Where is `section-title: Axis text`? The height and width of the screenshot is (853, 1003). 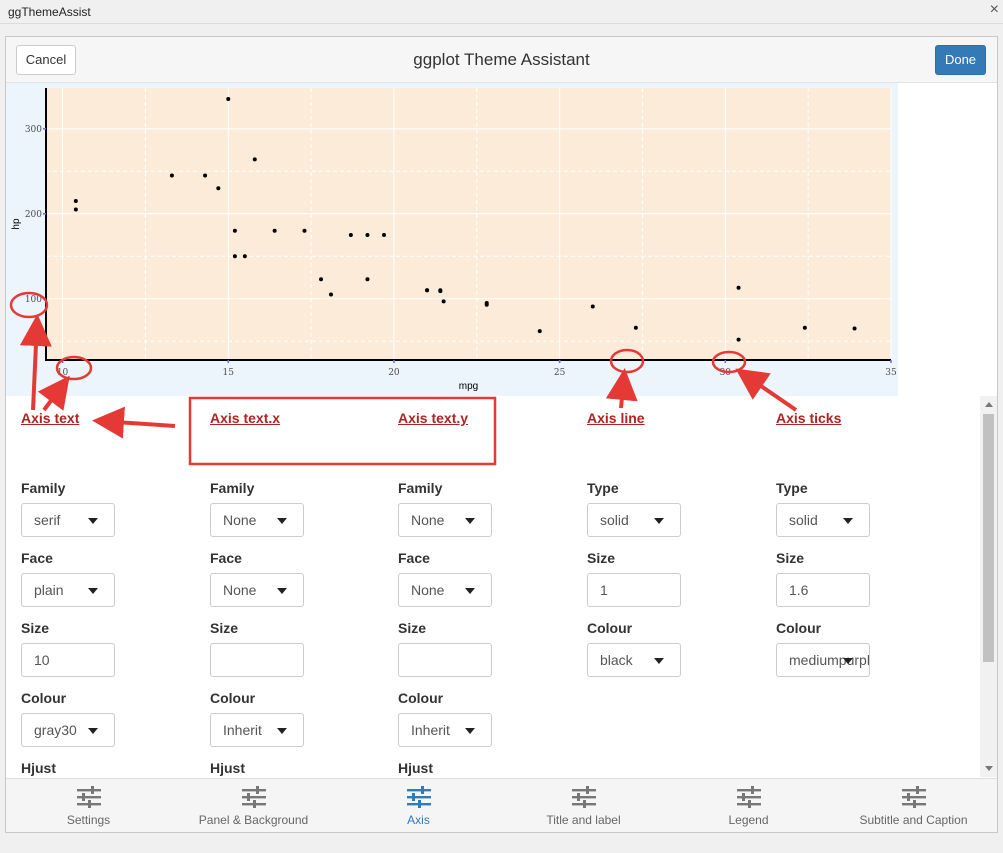
section-title: Axis text is located at coordinates (50, 418).